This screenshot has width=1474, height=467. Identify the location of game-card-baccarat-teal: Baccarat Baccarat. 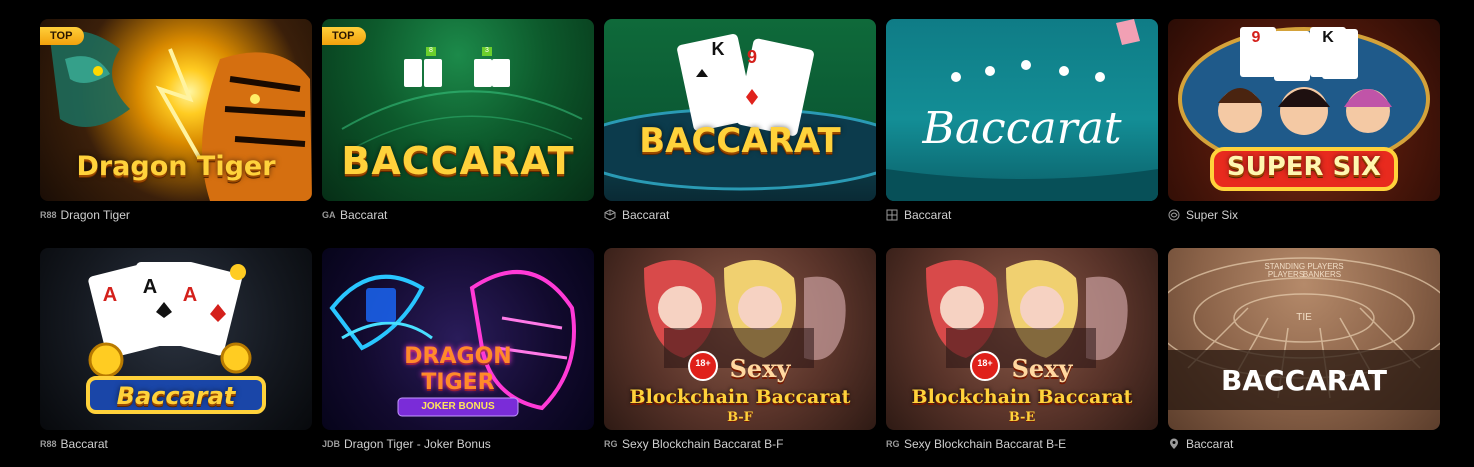
(1022, 121).